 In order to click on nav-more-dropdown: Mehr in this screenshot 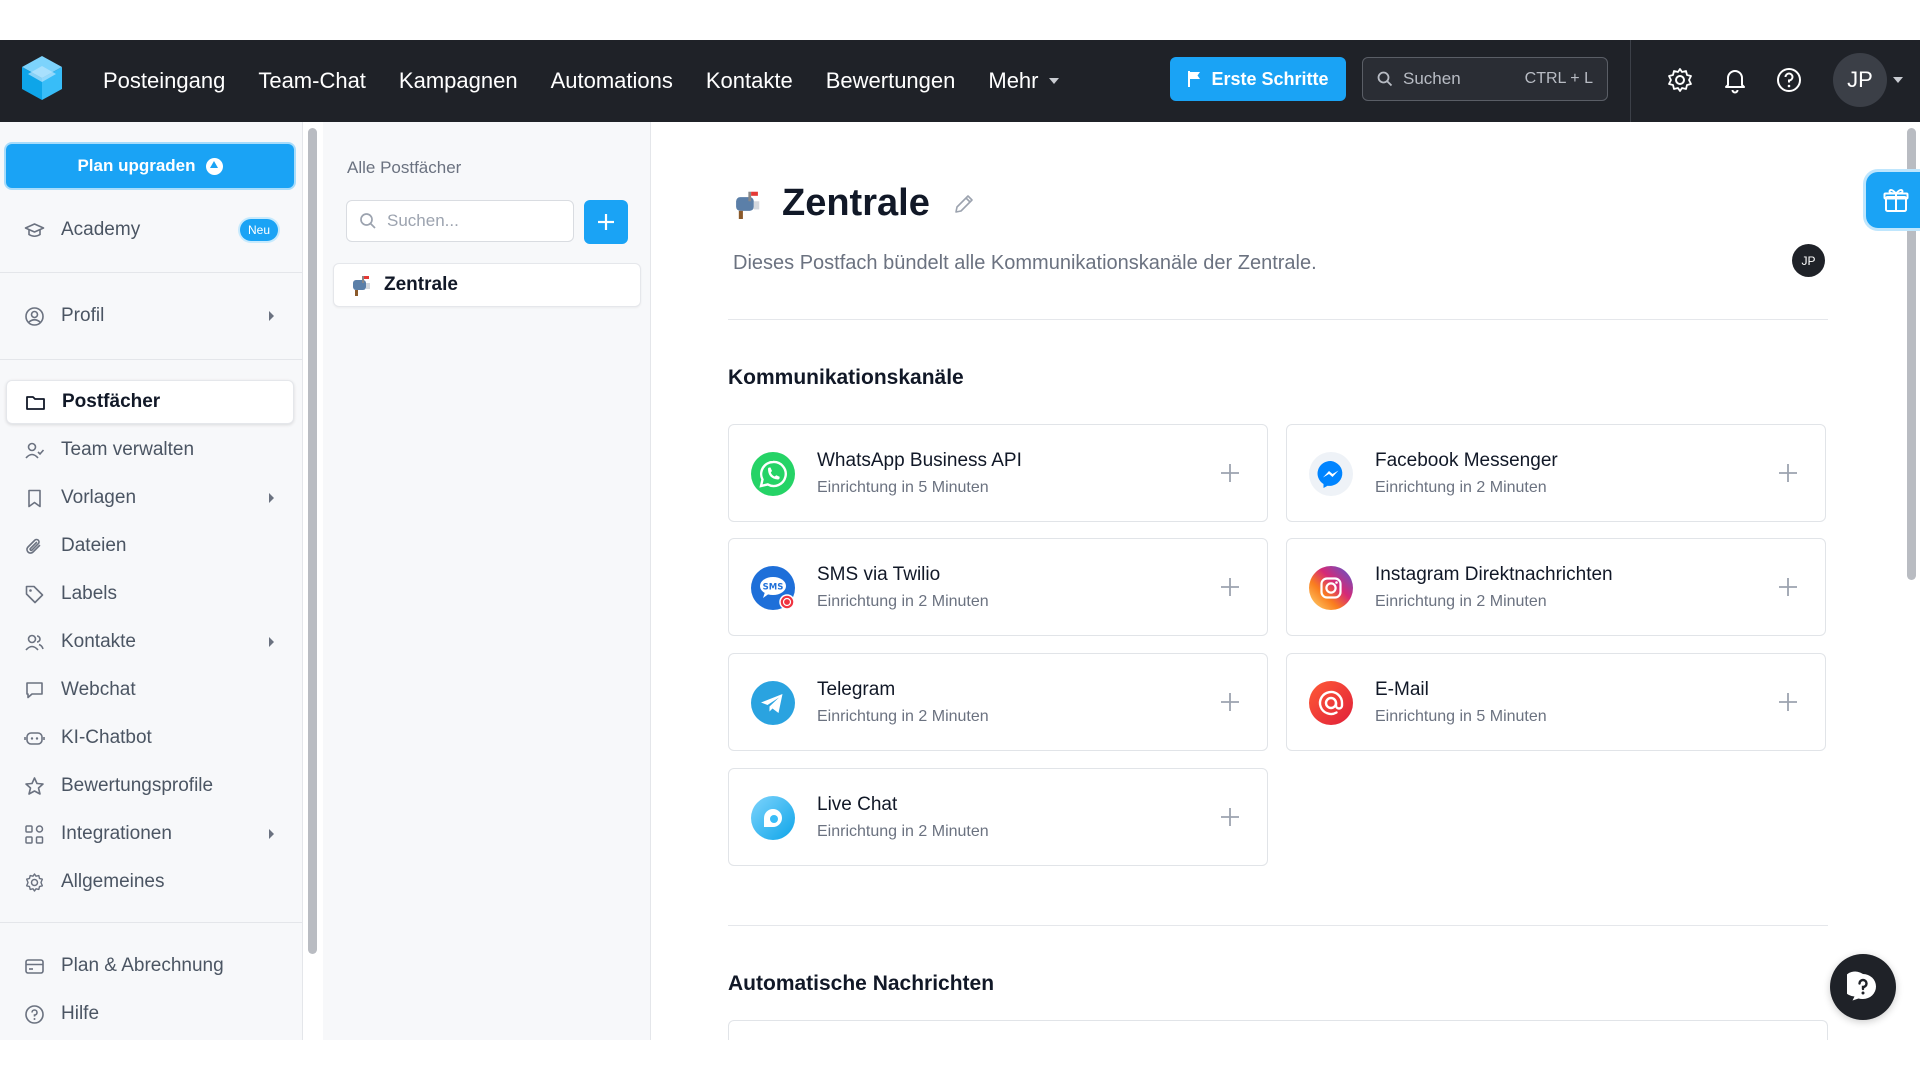, I will do `click(1023, 81)`.